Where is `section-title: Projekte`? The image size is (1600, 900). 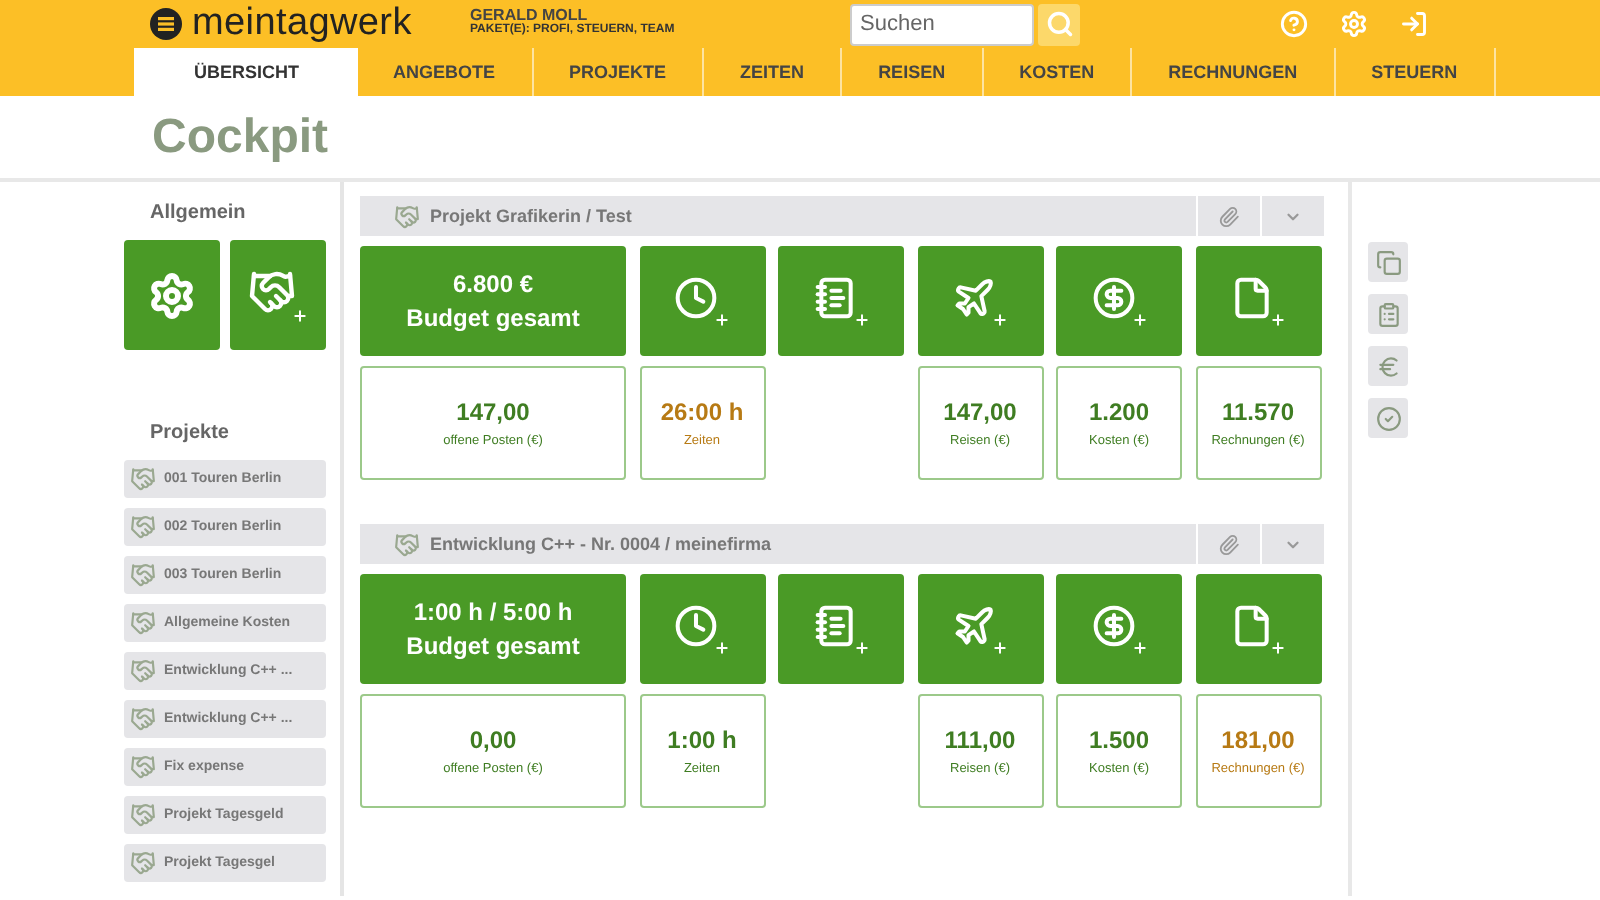 section-title: Projekte is located at coordinates (190, 433).